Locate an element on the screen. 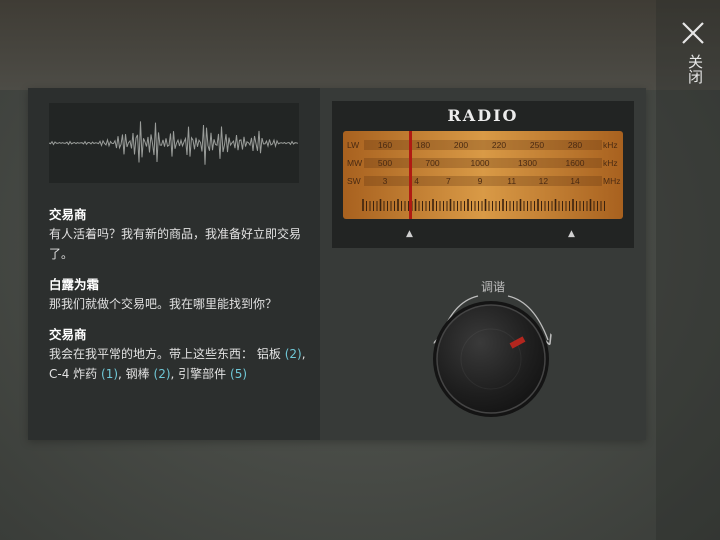 The width and height of the screenshot is (720, 540). band-tick-label: 200 is located at coordinates (461, 145).